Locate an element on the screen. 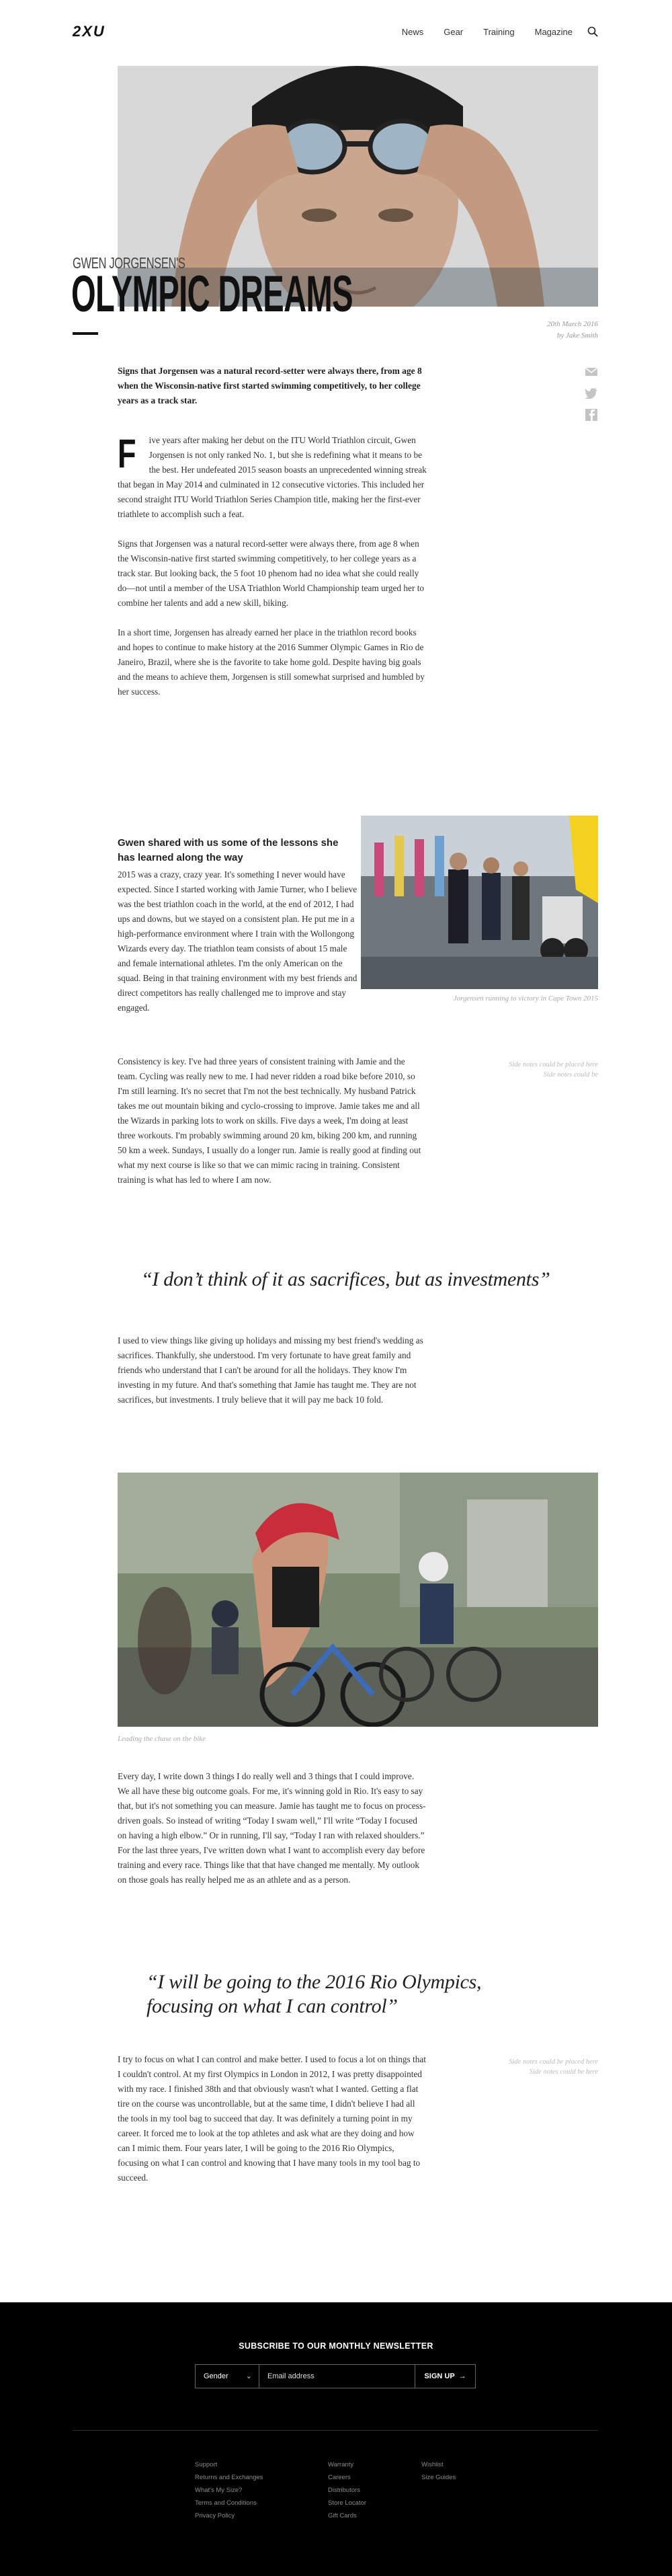  main-nav: News Gear Training Magazine is located at coordinates (487, 32).